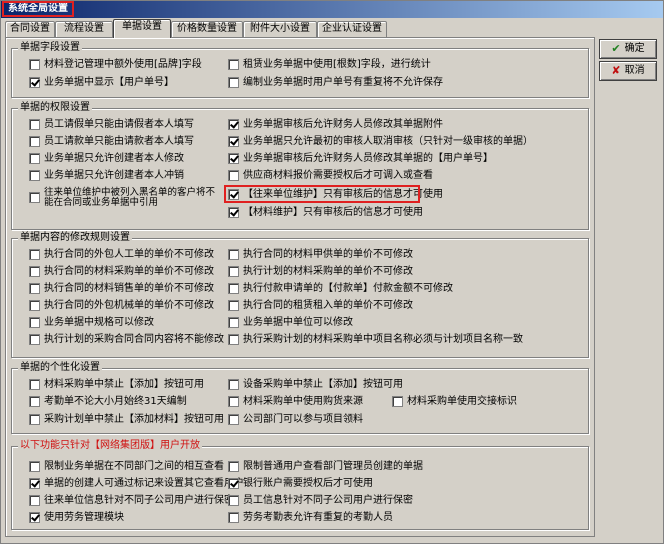 This screenshot has height=544, width=664. Describe the element at coordinates (121, 272) in the screenshot. I see `checkbox-contract-purchase-price: 执行合同的材料采购单的单价不可修改` at that location.